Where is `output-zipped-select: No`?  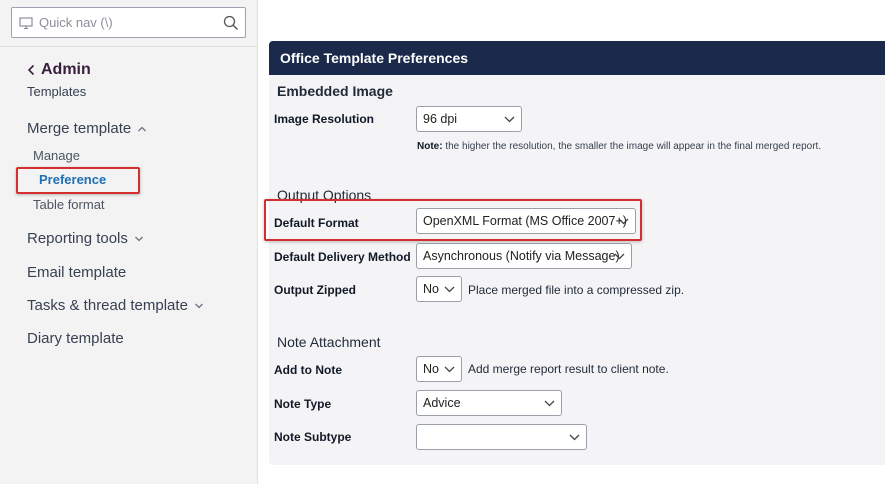 output-zipped-select: No is located at coordinates (439, 289).